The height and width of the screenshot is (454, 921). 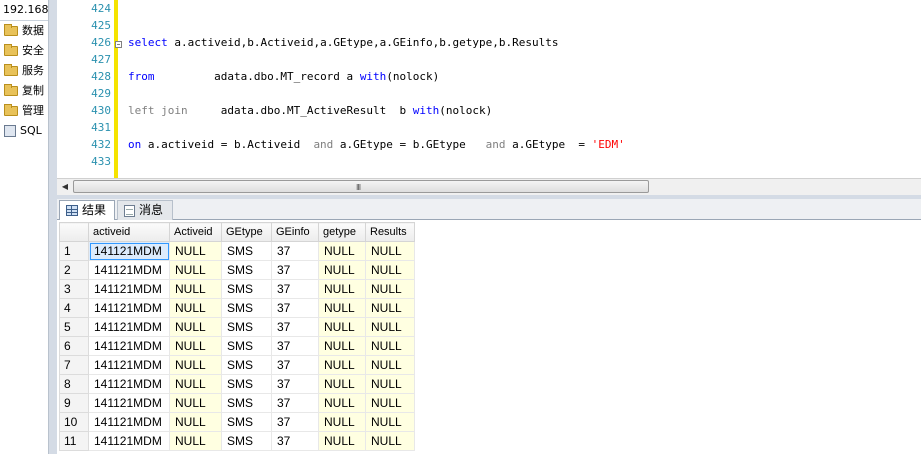 I want to click on table-row: 5 141121MDM NULL SMS 37 NULL NULL, so click(x=237, y=327).